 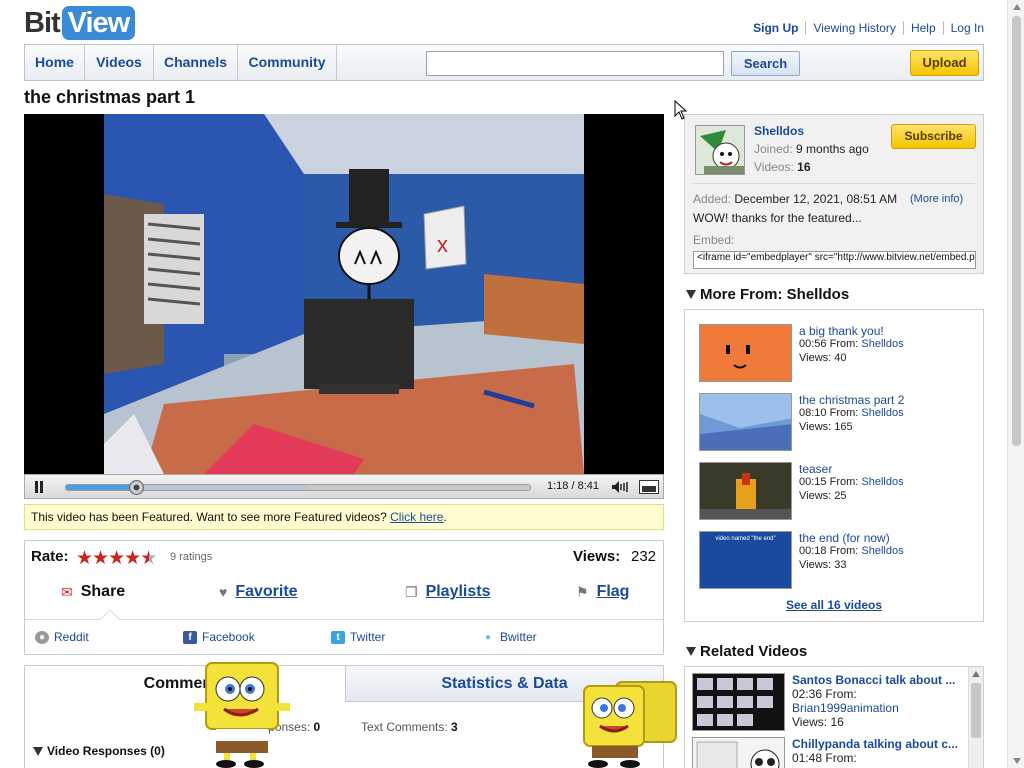 I want to click on upload-button: Upload, so click(x=944, y=63).